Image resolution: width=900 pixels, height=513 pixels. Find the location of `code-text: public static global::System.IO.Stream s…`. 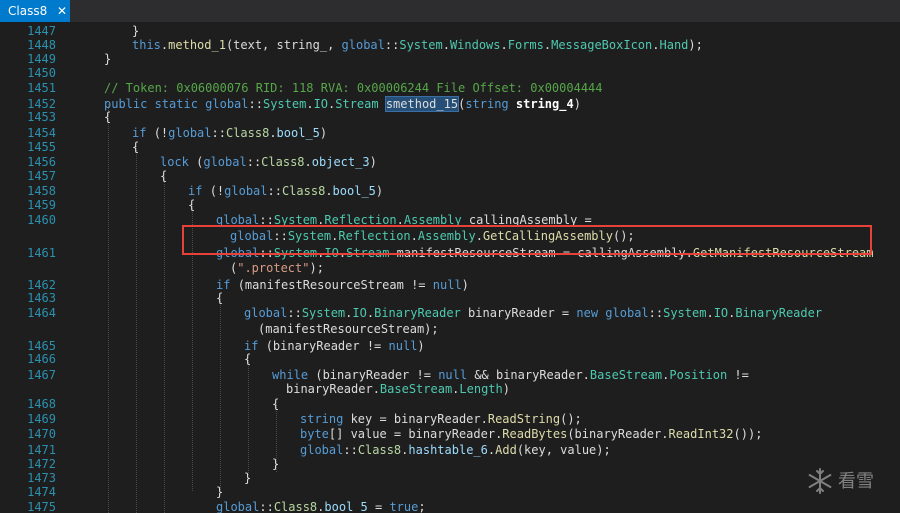

code-text: public static global::System.IO.Stream s… is located at coordinates (342, 104).